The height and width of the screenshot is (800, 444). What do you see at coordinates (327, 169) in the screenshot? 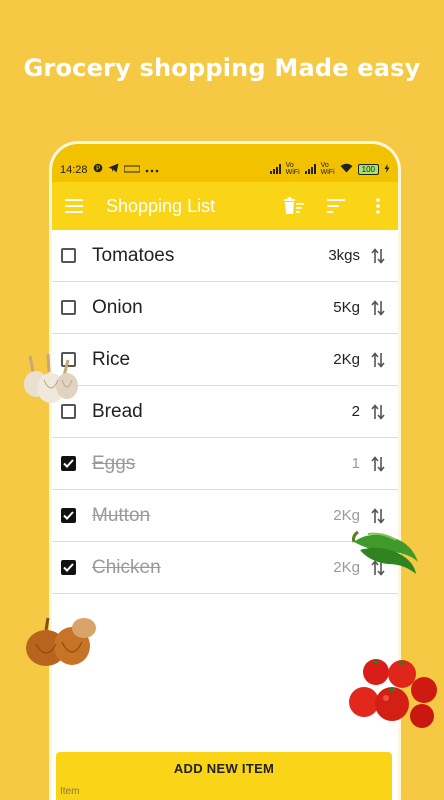
I see `vowifi-label-2: Vo WiFi` at bounding box center [327, 169].